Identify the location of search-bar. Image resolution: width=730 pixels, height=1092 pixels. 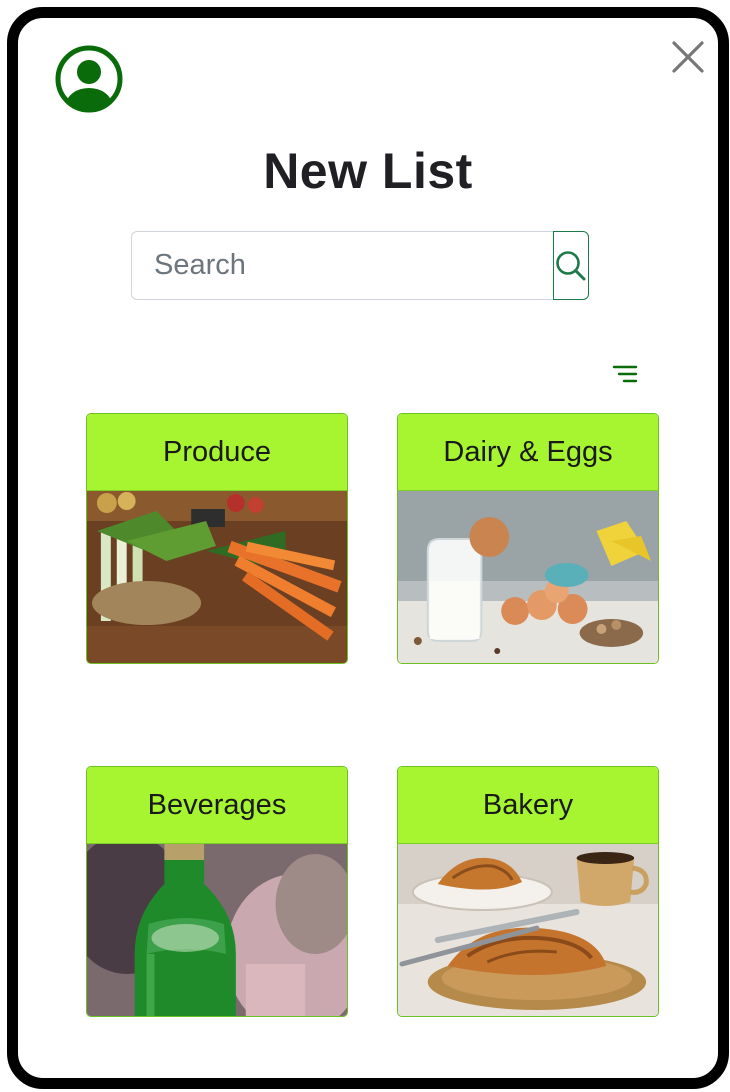
(360, 265).